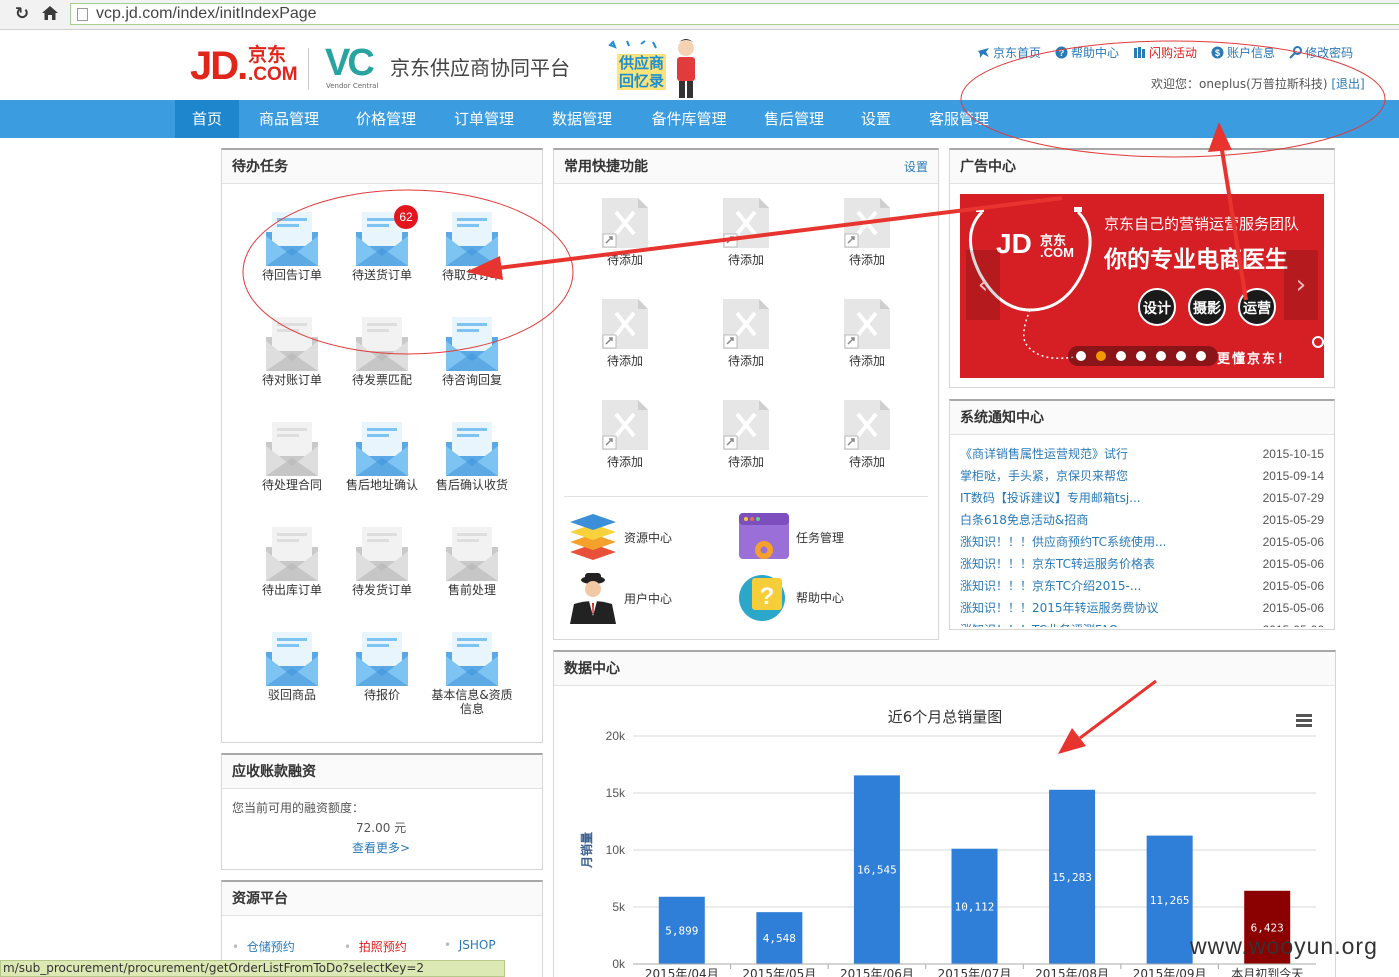 The width and height of the screenshot is (1399, 977). Describe the element at coordinates (472, 247) in the screenshot. I see `todo-item: 待取货订单` at that location.